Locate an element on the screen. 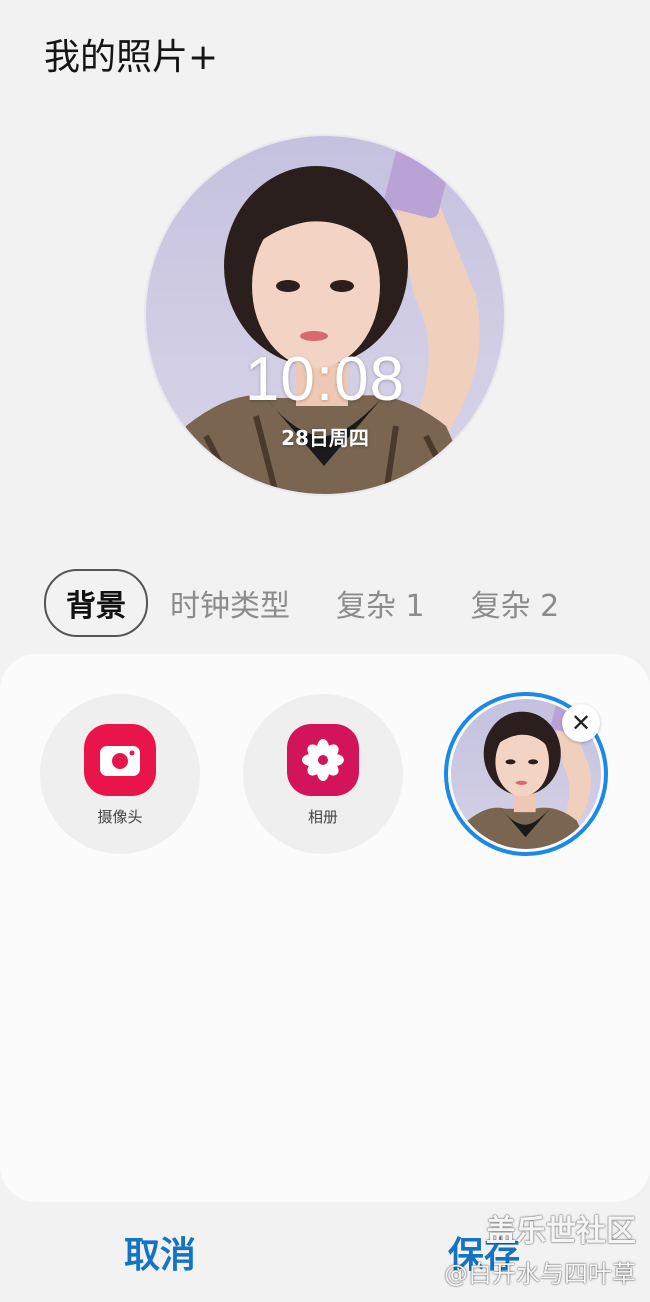  clock-date: 28日周四 is located at coordinates (325, 438).